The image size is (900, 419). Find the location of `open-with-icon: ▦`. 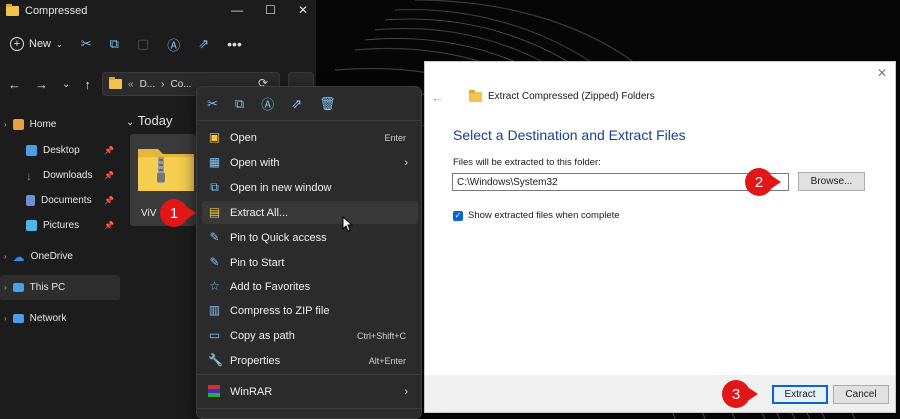

open-with-icon: ▦ is located at coordinates (214, 162).